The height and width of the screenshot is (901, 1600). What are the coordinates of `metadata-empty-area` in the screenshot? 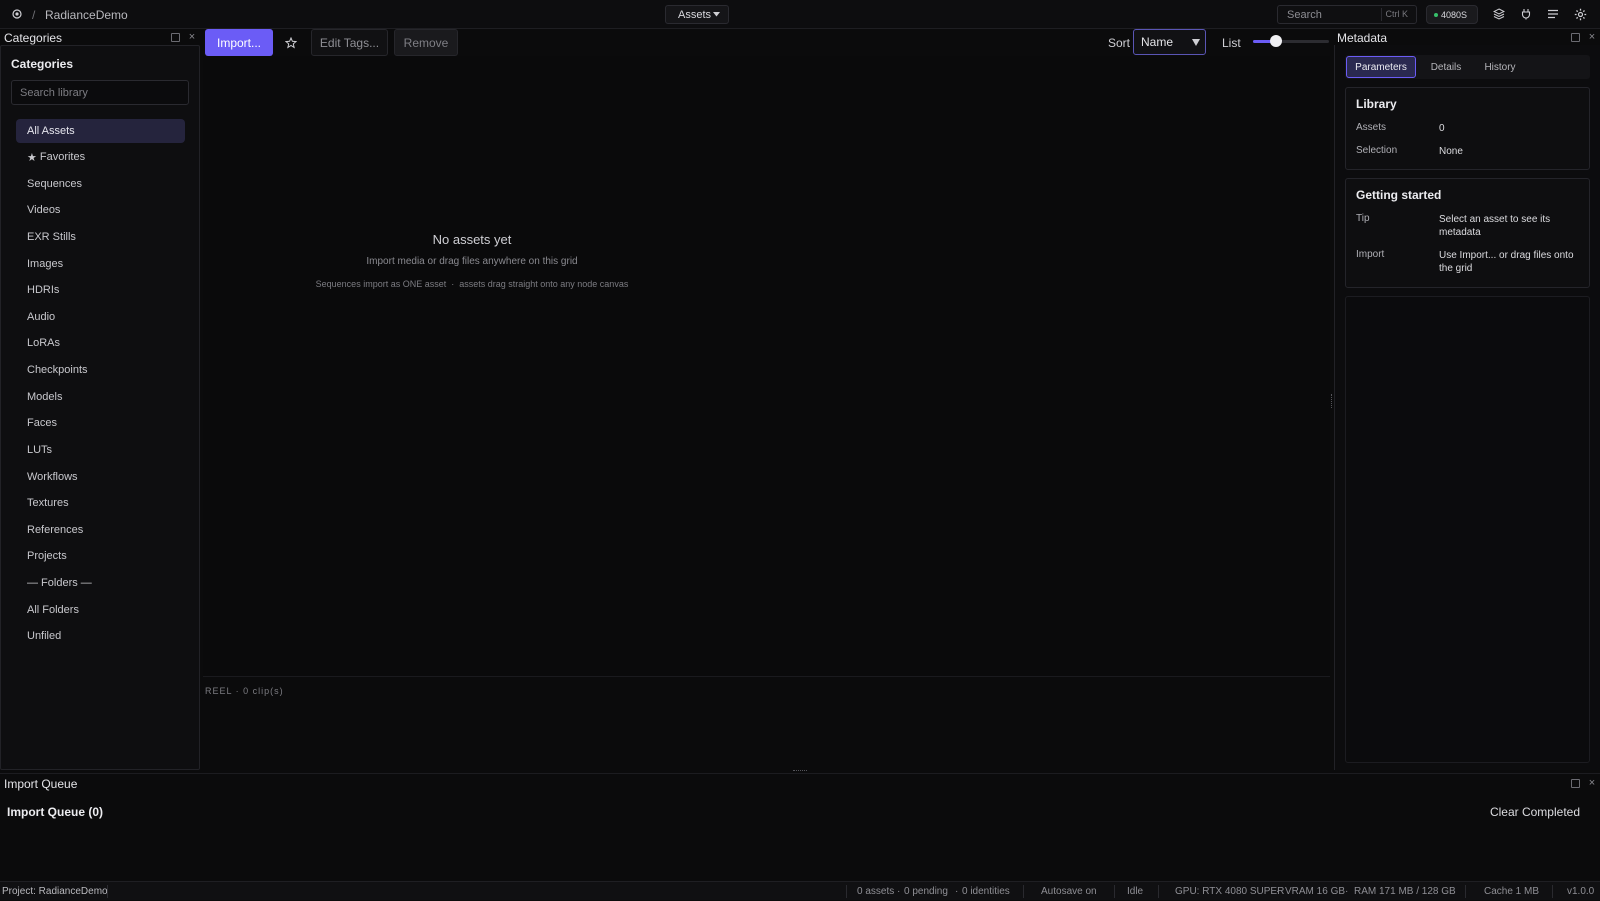 It's located at (1467, 529).